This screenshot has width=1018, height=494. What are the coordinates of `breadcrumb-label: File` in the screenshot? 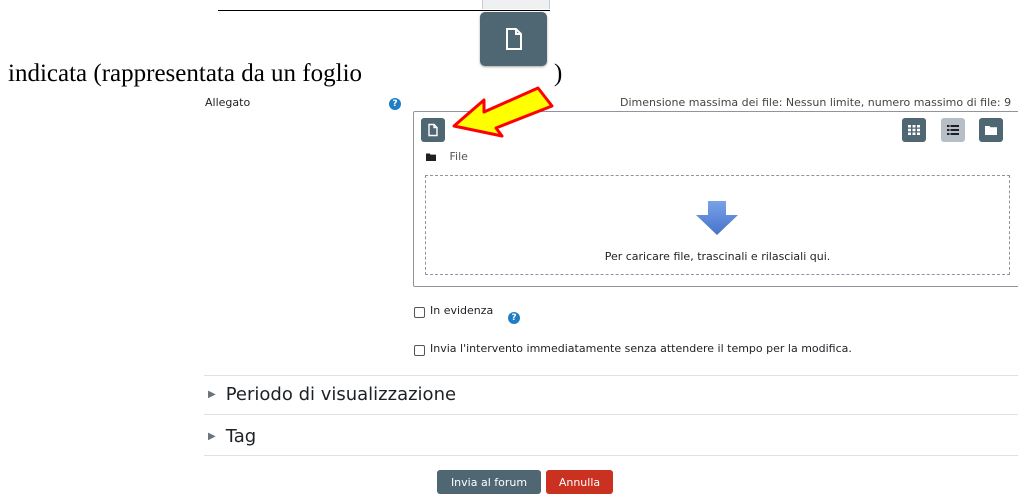 It's located at (459, 156).